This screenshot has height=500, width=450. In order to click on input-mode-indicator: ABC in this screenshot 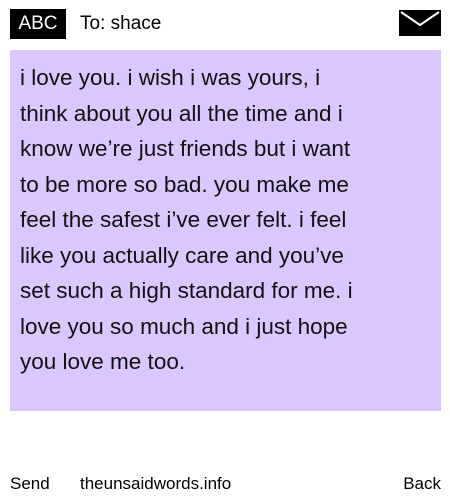, I will do `click(38, 24)`.